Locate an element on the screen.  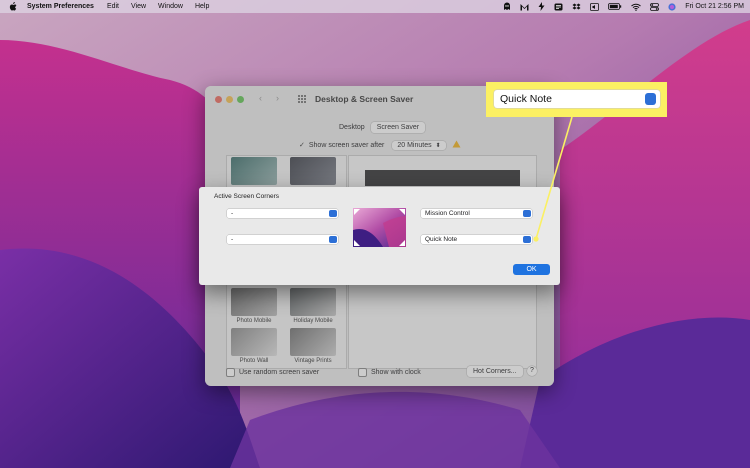
top-left-corner-popup: - is located at coordinates (282, 213).